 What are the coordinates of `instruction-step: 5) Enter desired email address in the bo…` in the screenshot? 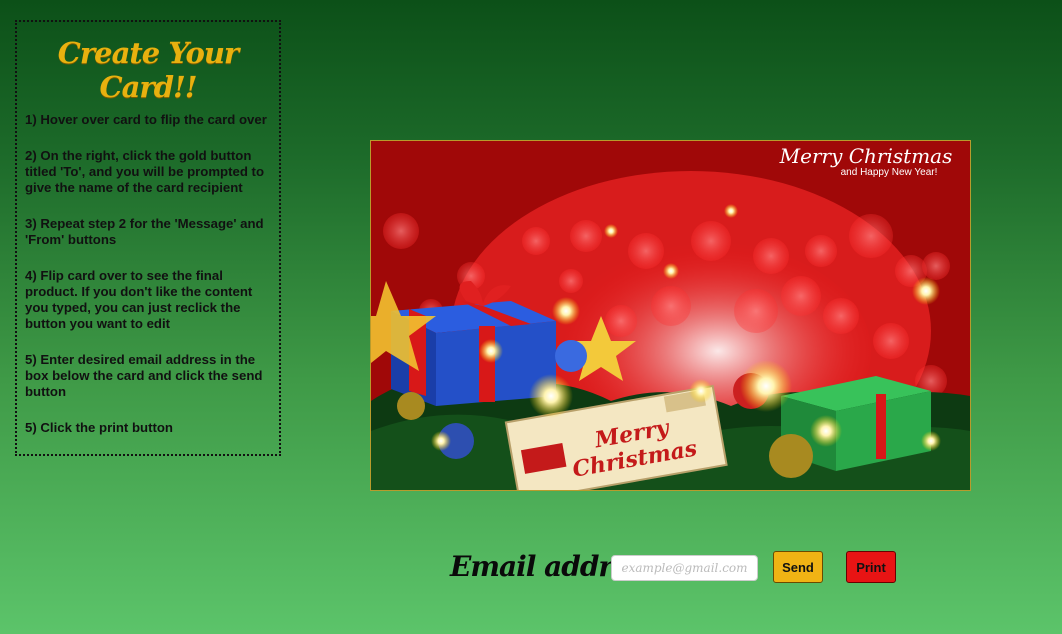 It's located at (144, 375).